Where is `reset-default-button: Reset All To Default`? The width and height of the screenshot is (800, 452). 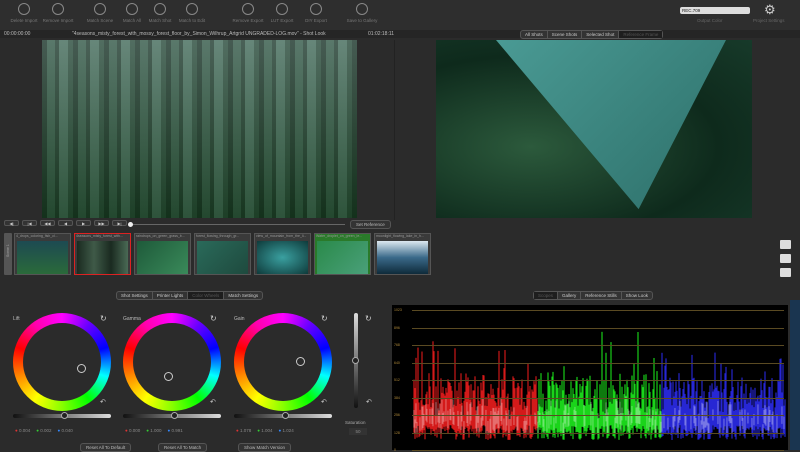 reset-default-button: Reset All To Default is located at coordinates (106, 447).